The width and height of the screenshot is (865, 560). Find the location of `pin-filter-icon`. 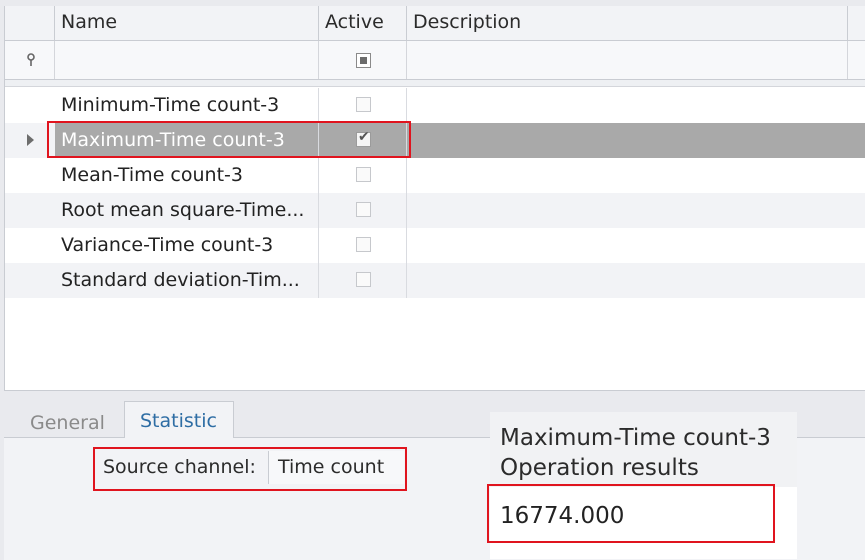

pin-filter-icon is located at coordinates (31, 60).